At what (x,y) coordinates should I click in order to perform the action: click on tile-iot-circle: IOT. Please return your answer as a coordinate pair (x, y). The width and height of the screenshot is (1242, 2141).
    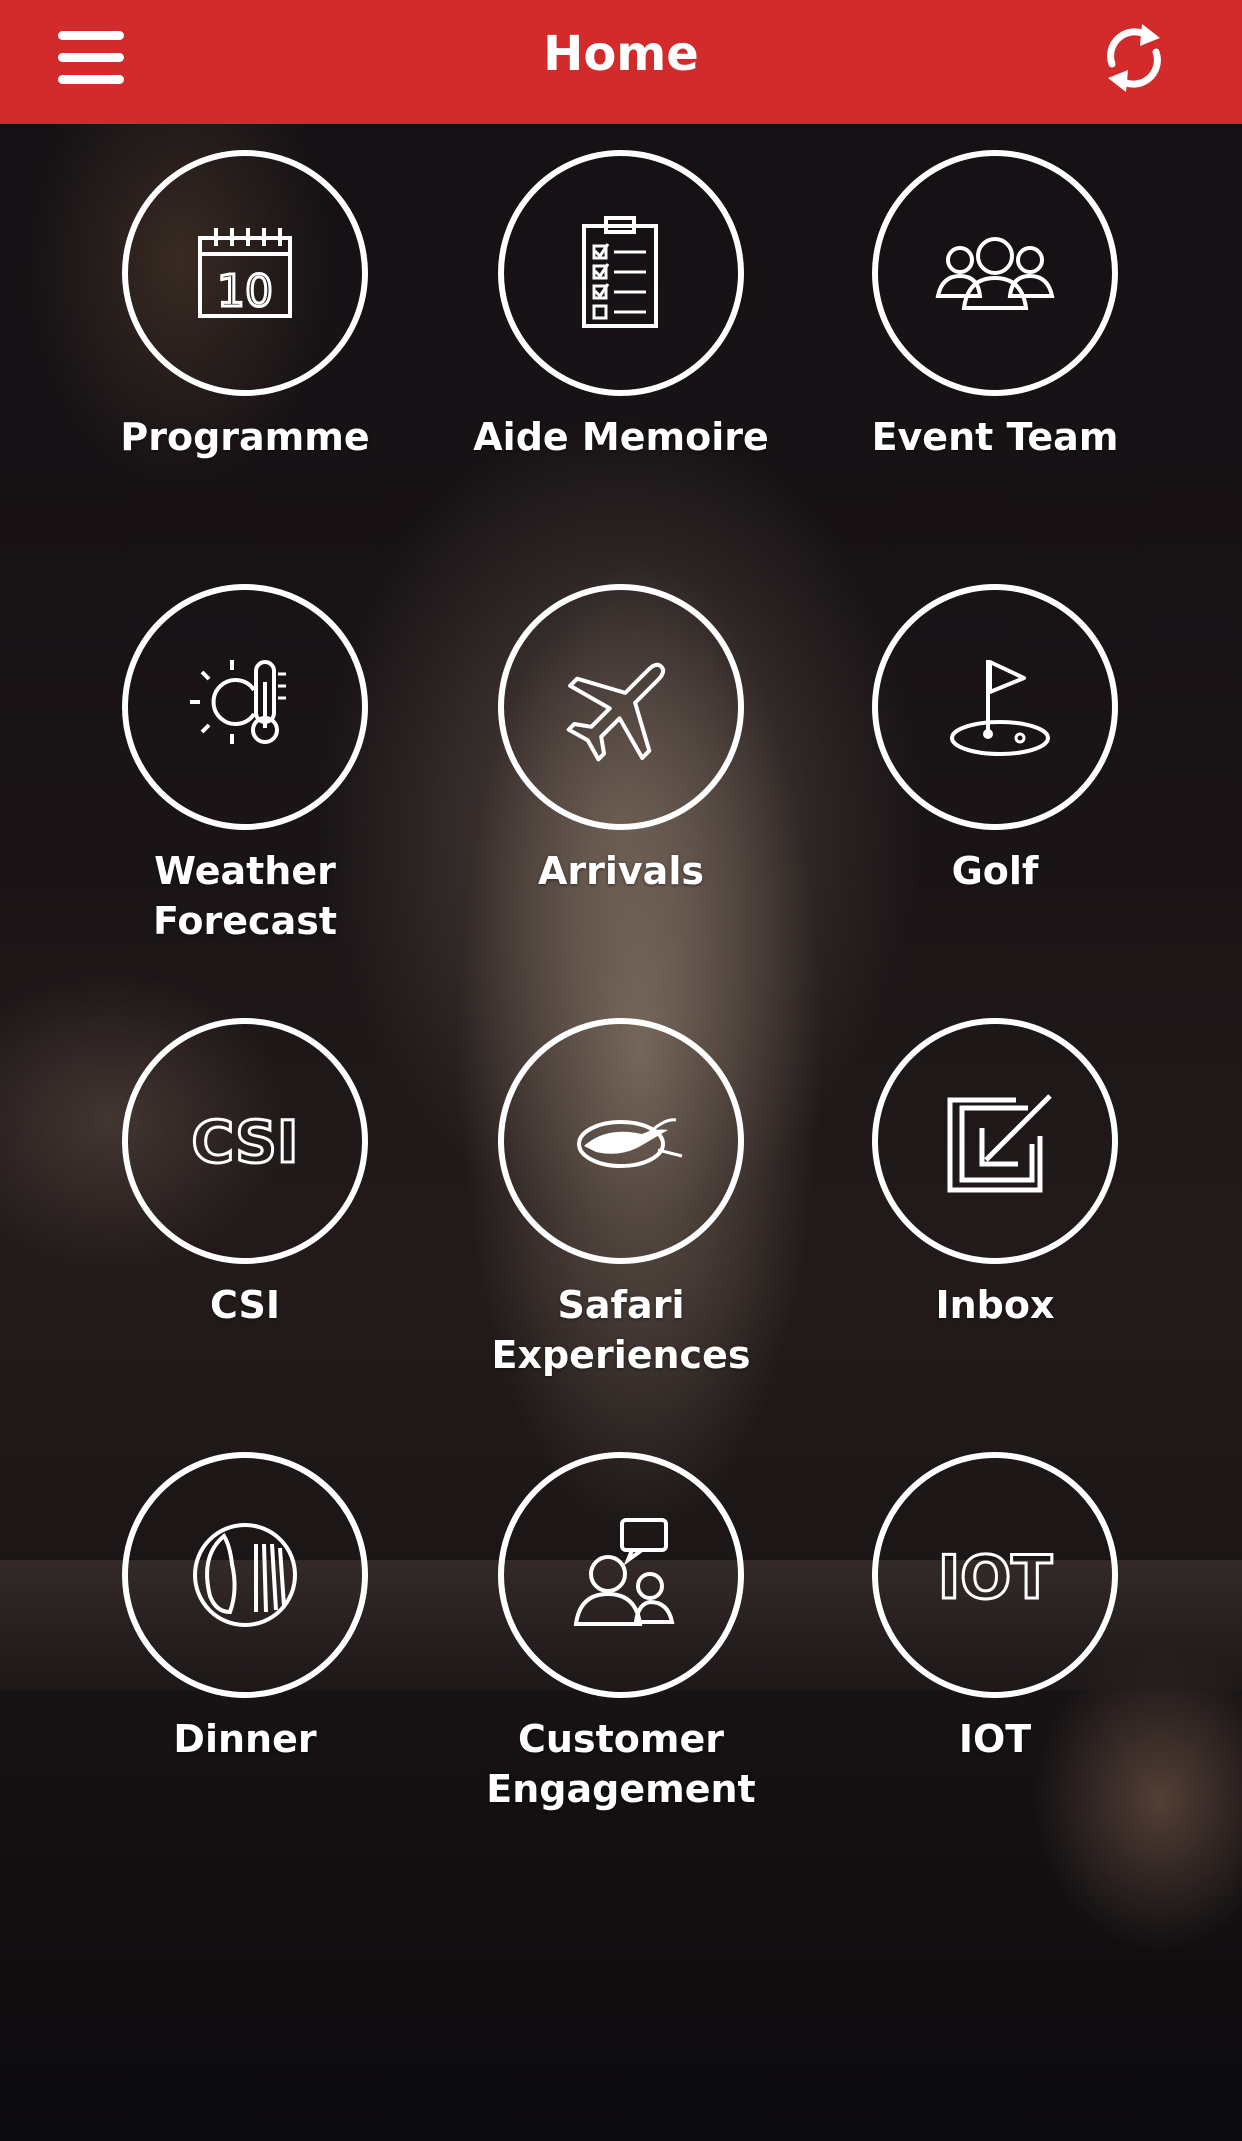
    Looking at the image, I should click on (995, 1575).